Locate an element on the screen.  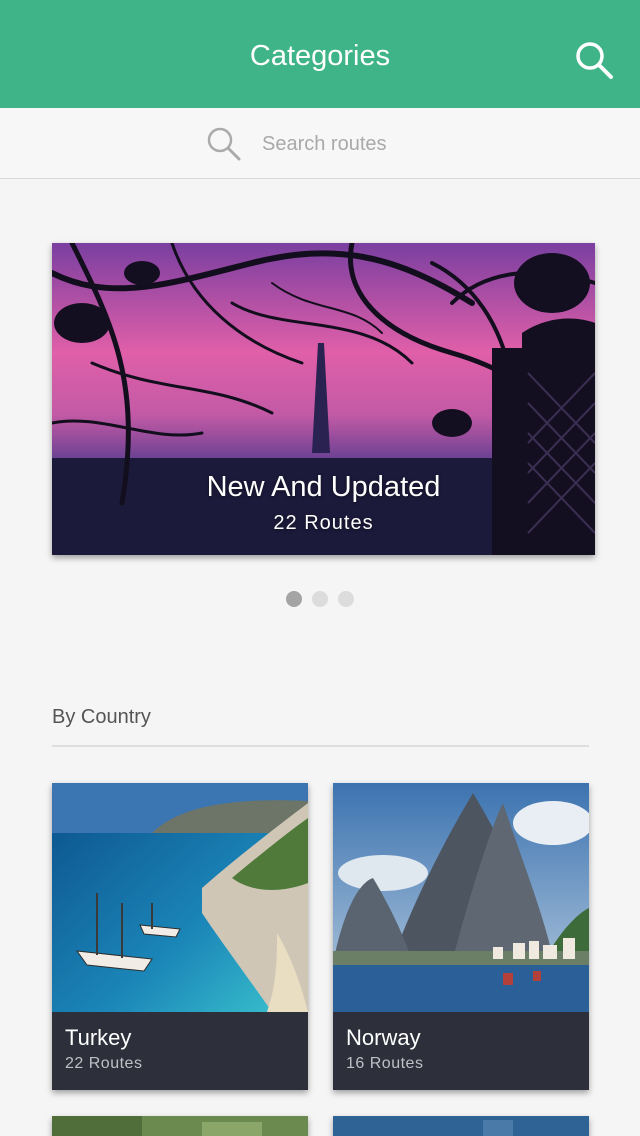
featured-route-count: 22 Routes is located at coordinates (323, 523).